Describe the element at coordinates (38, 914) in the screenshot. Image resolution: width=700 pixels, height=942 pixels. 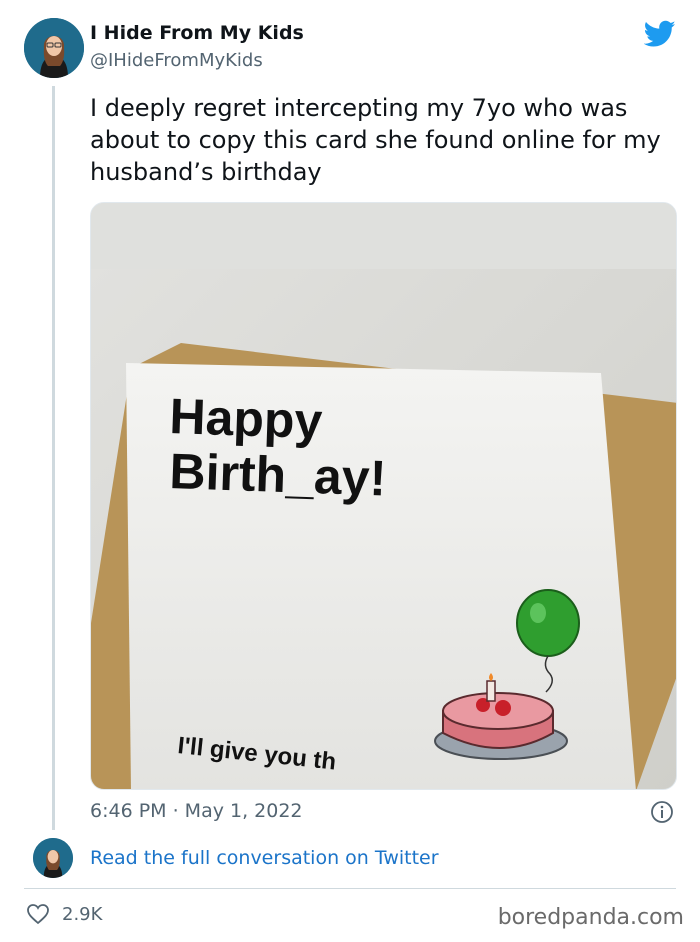
I see `heart-icon` at that location.